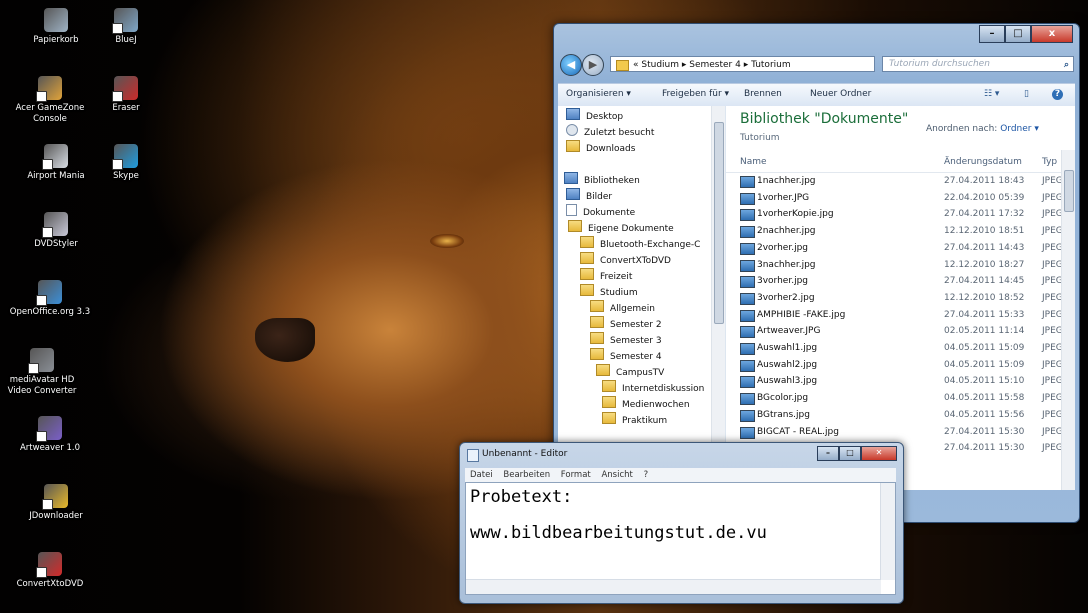 This screenshot has width=1088, height=613. What do you see at coordinates (763, 94) in the screenshot?
I see `burn-button: Brennen` at bounding box center [763, 94].